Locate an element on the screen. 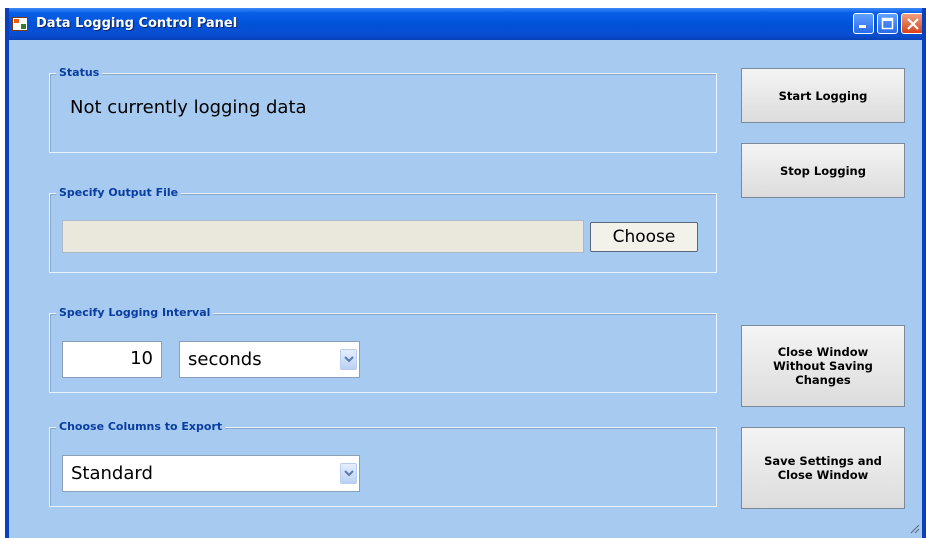 The height and width of the screenshot is (538, 926). close-button is located at coordinates (911, 23).